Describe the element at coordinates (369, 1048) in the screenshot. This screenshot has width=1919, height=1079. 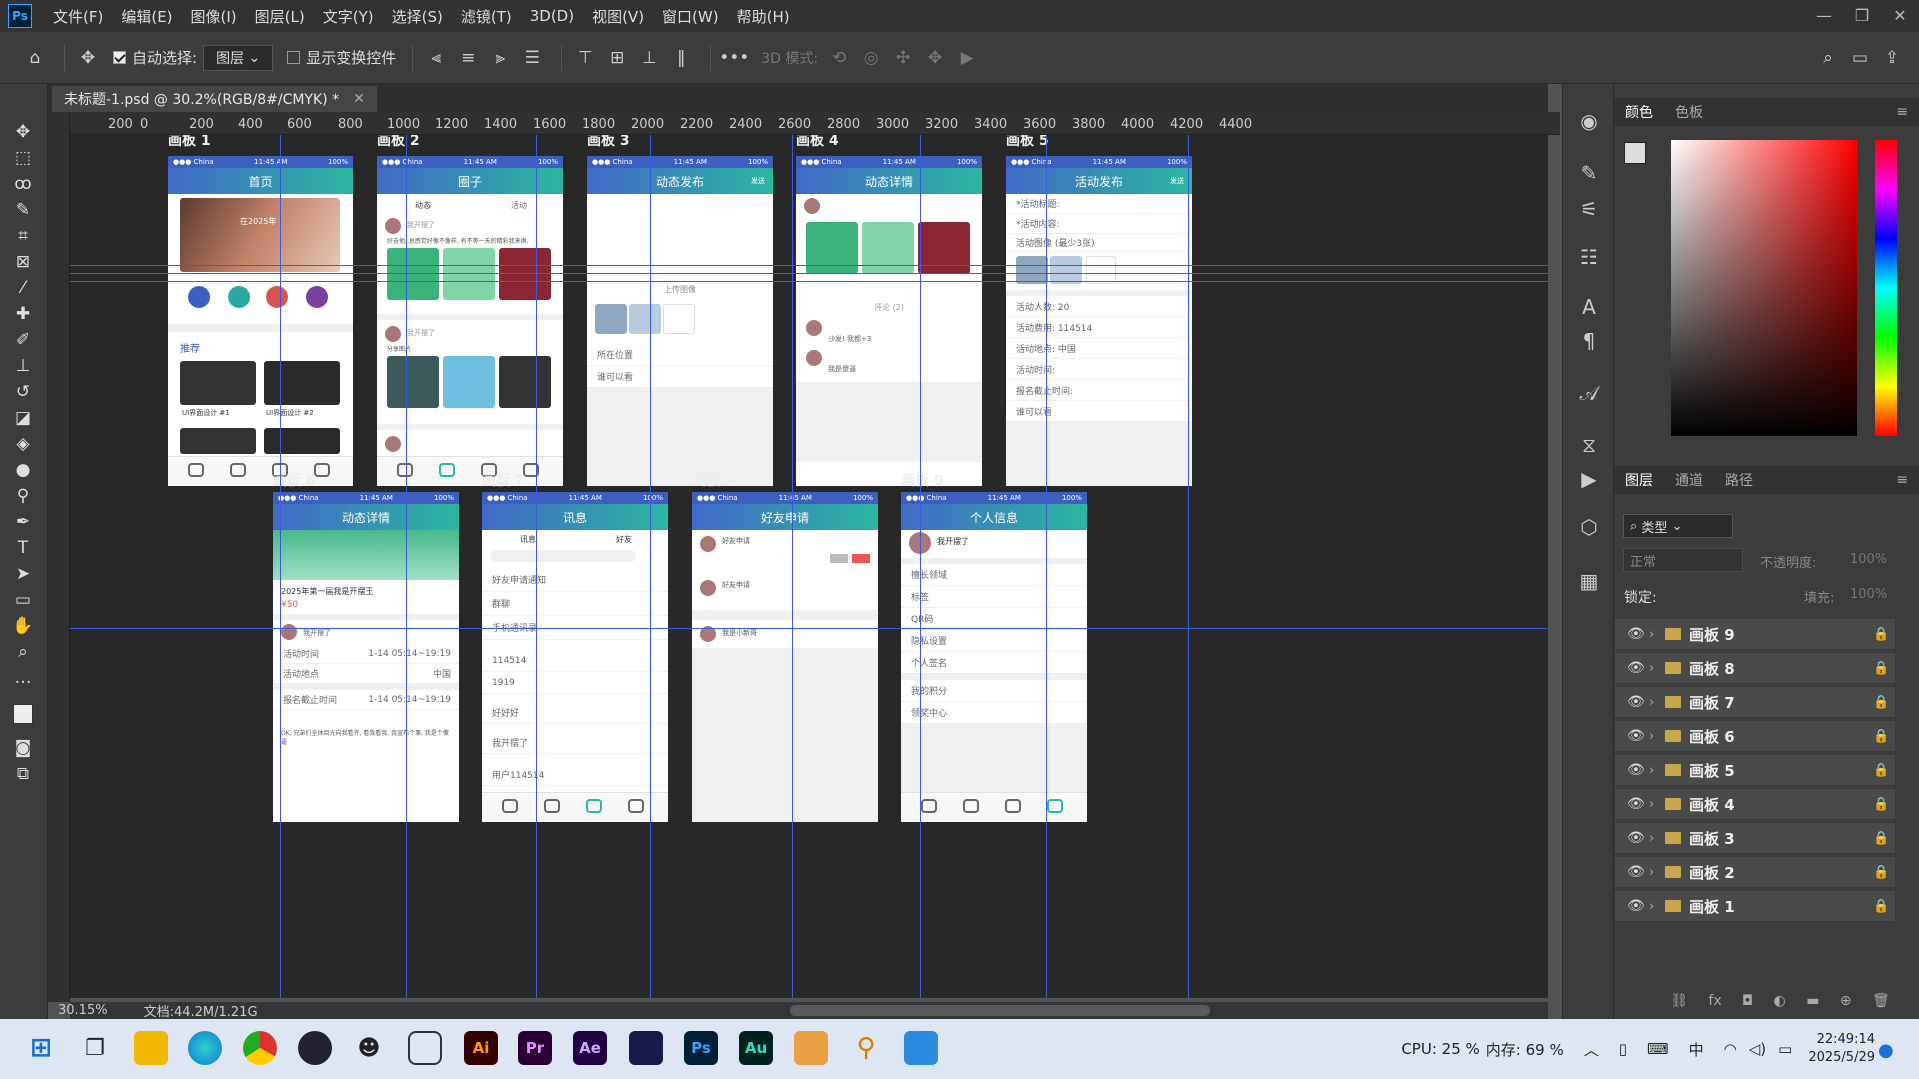
I see `alien-app-icon: ☻` at that location.